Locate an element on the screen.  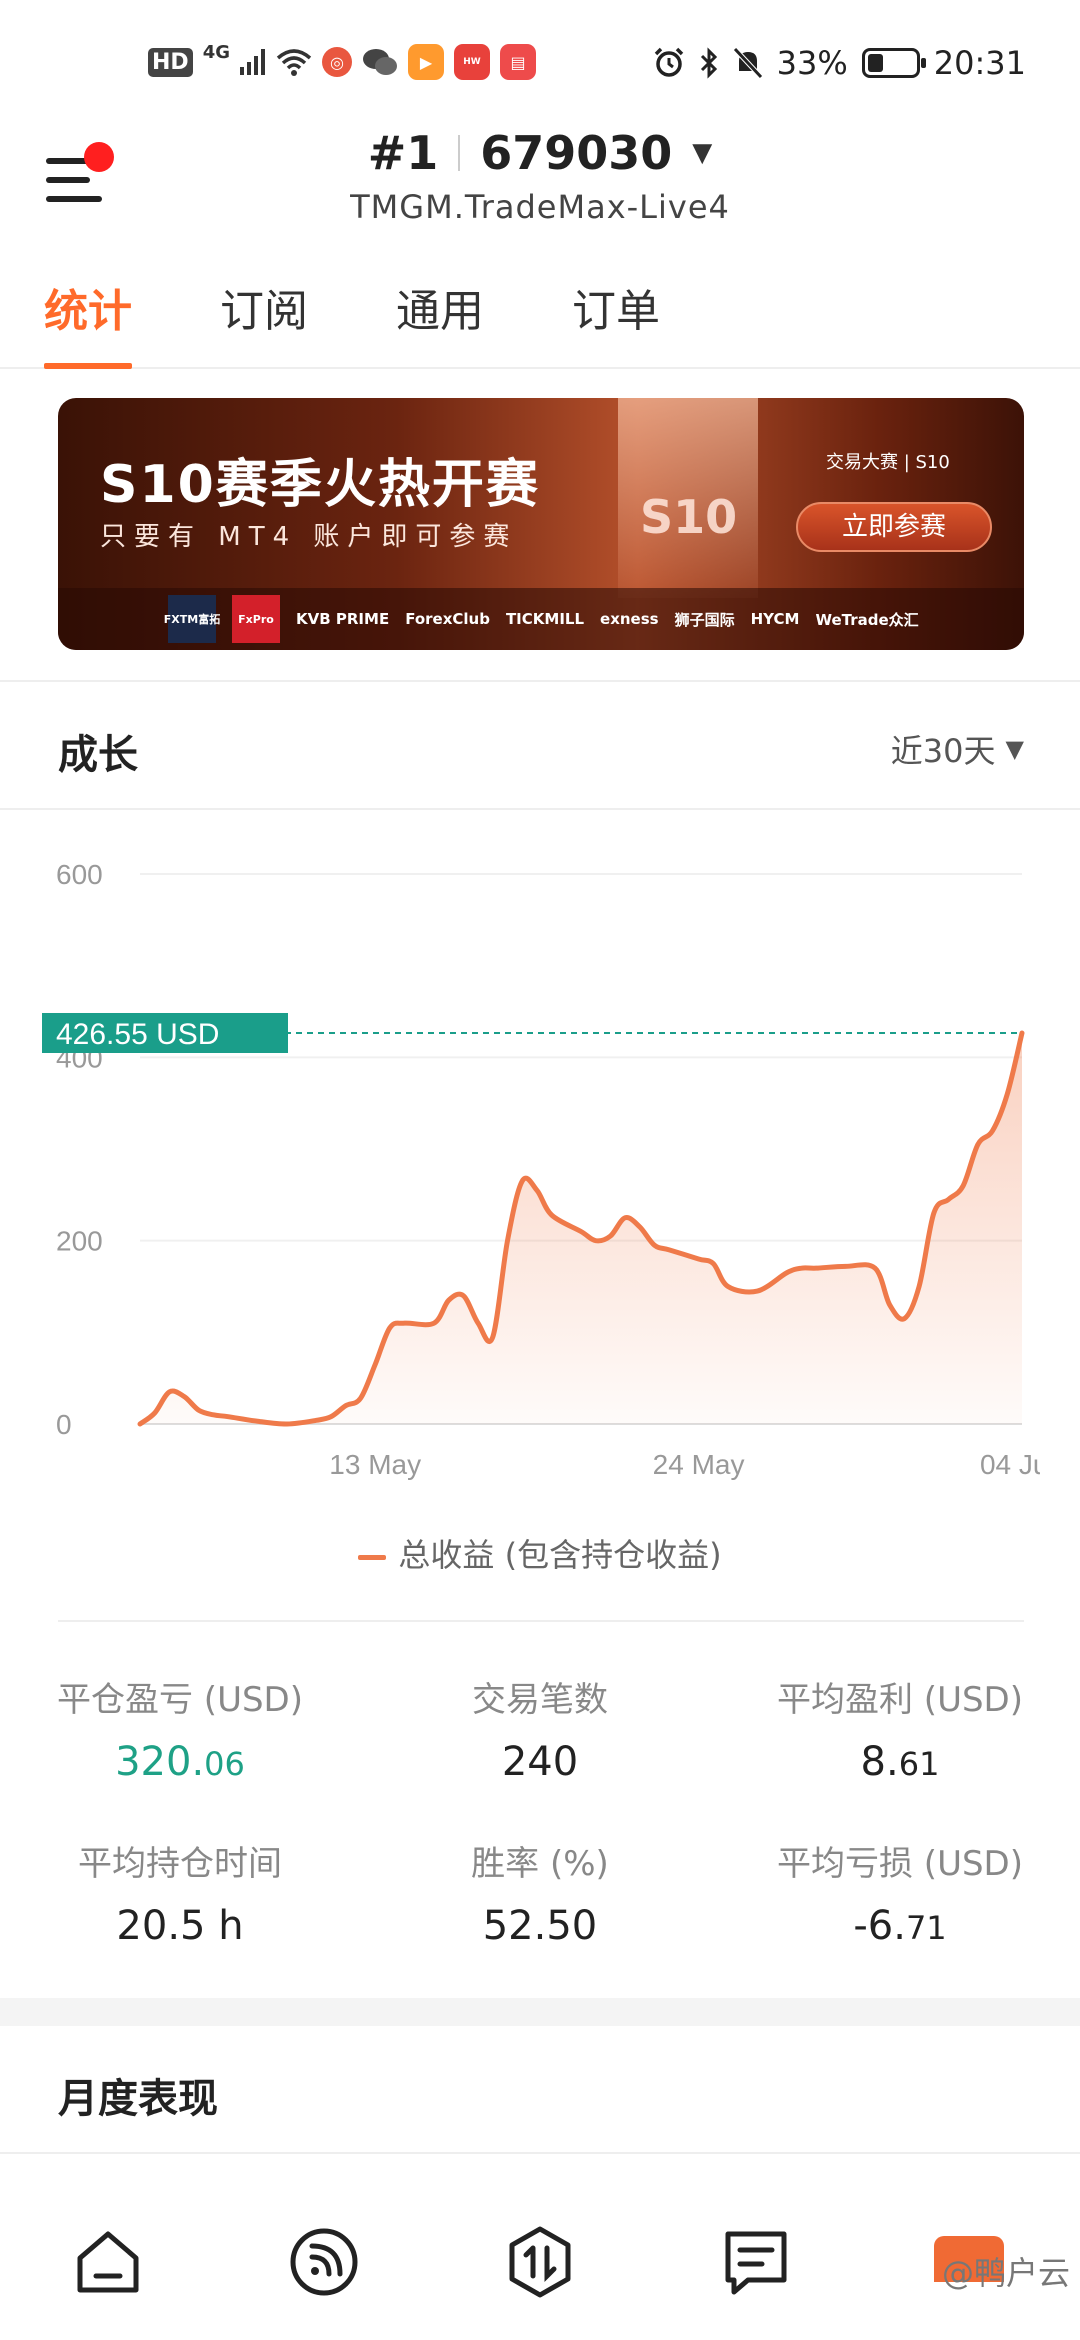
x-tick-label: 13 May is located at coordinates (375, 1464).